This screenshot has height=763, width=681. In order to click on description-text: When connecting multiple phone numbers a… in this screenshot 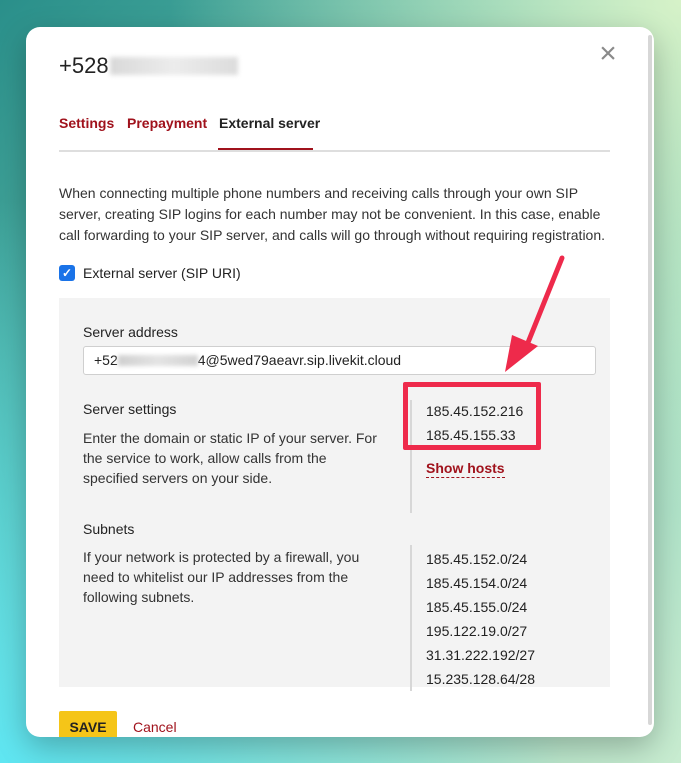, I will do `click(332, 214)`.